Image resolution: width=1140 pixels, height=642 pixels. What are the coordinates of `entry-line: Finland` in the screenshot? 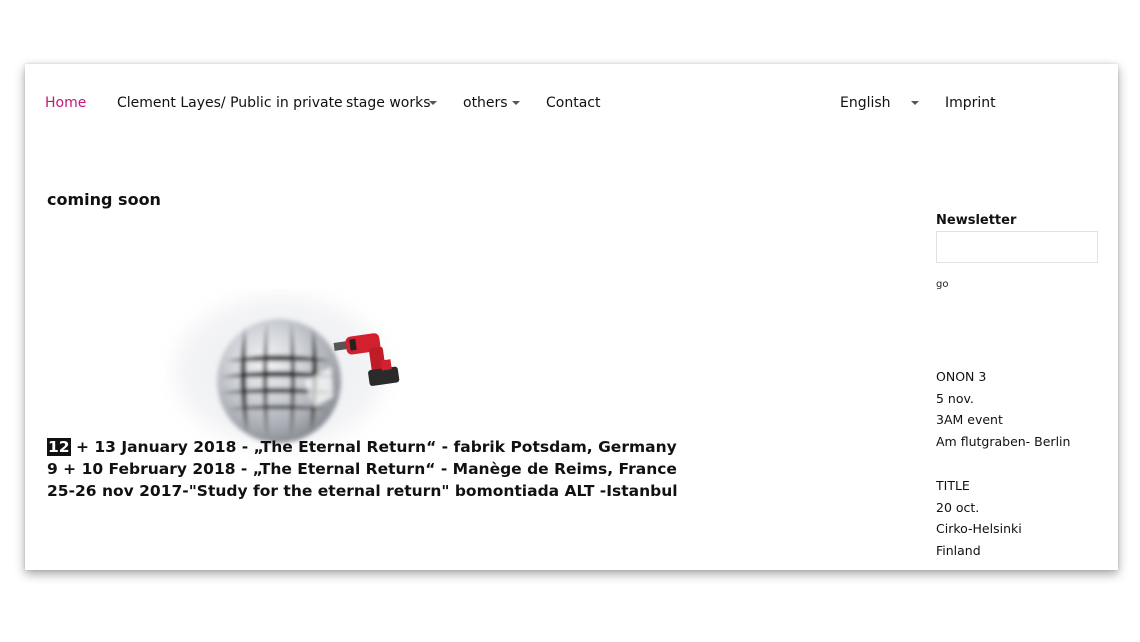 It's located at (958, 551).